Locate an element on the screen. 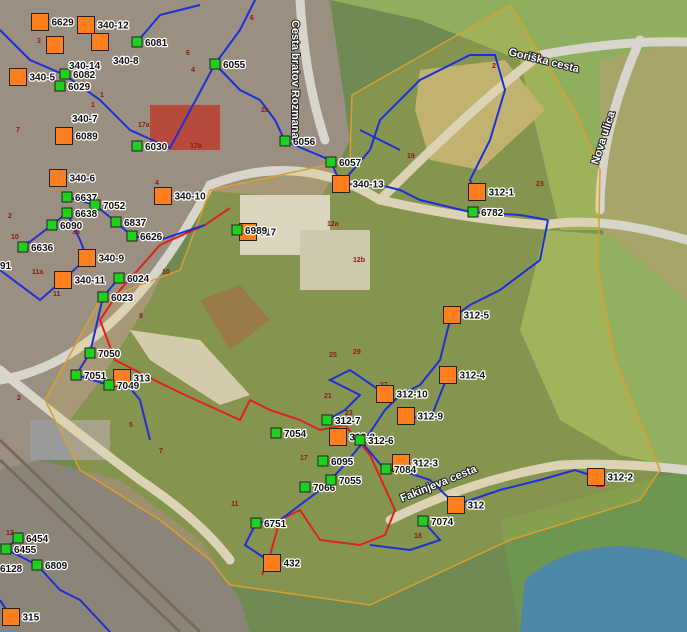  node-marker-6455: 6455 is located at coordinates (19, 550).